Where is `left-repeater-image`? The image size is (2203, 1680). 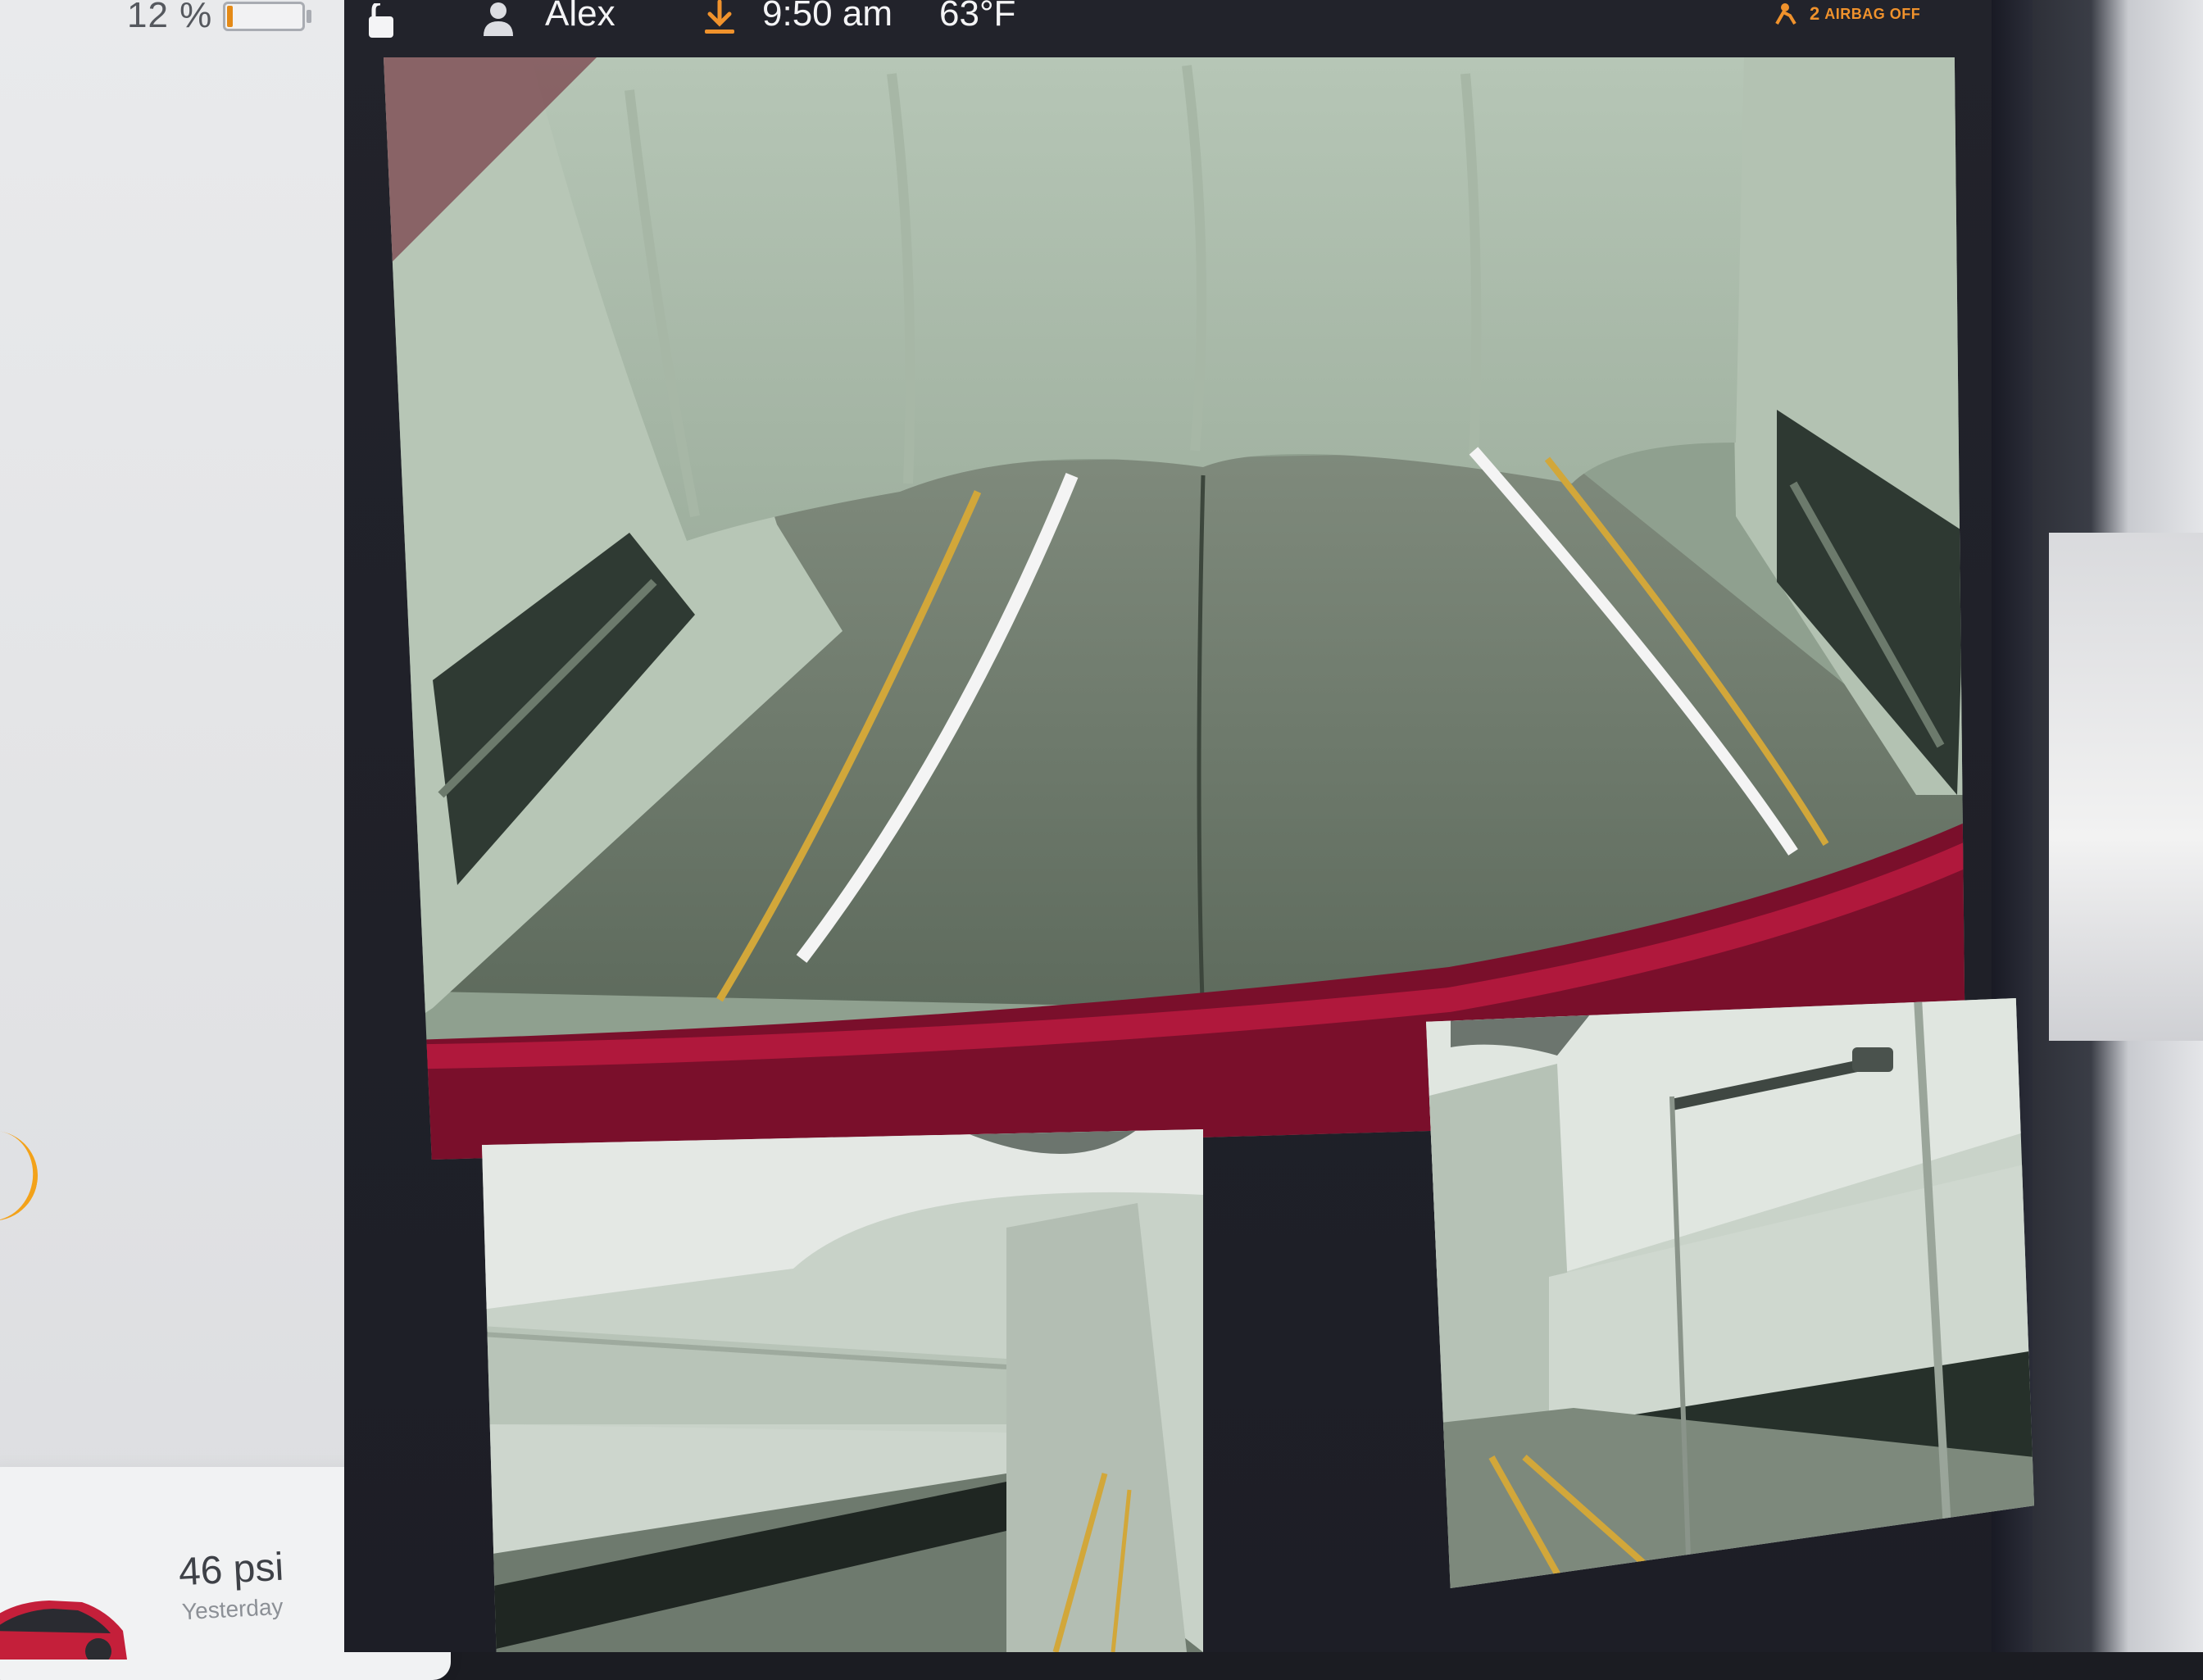
left-repeater-image is located at coordinates (842, 1390).